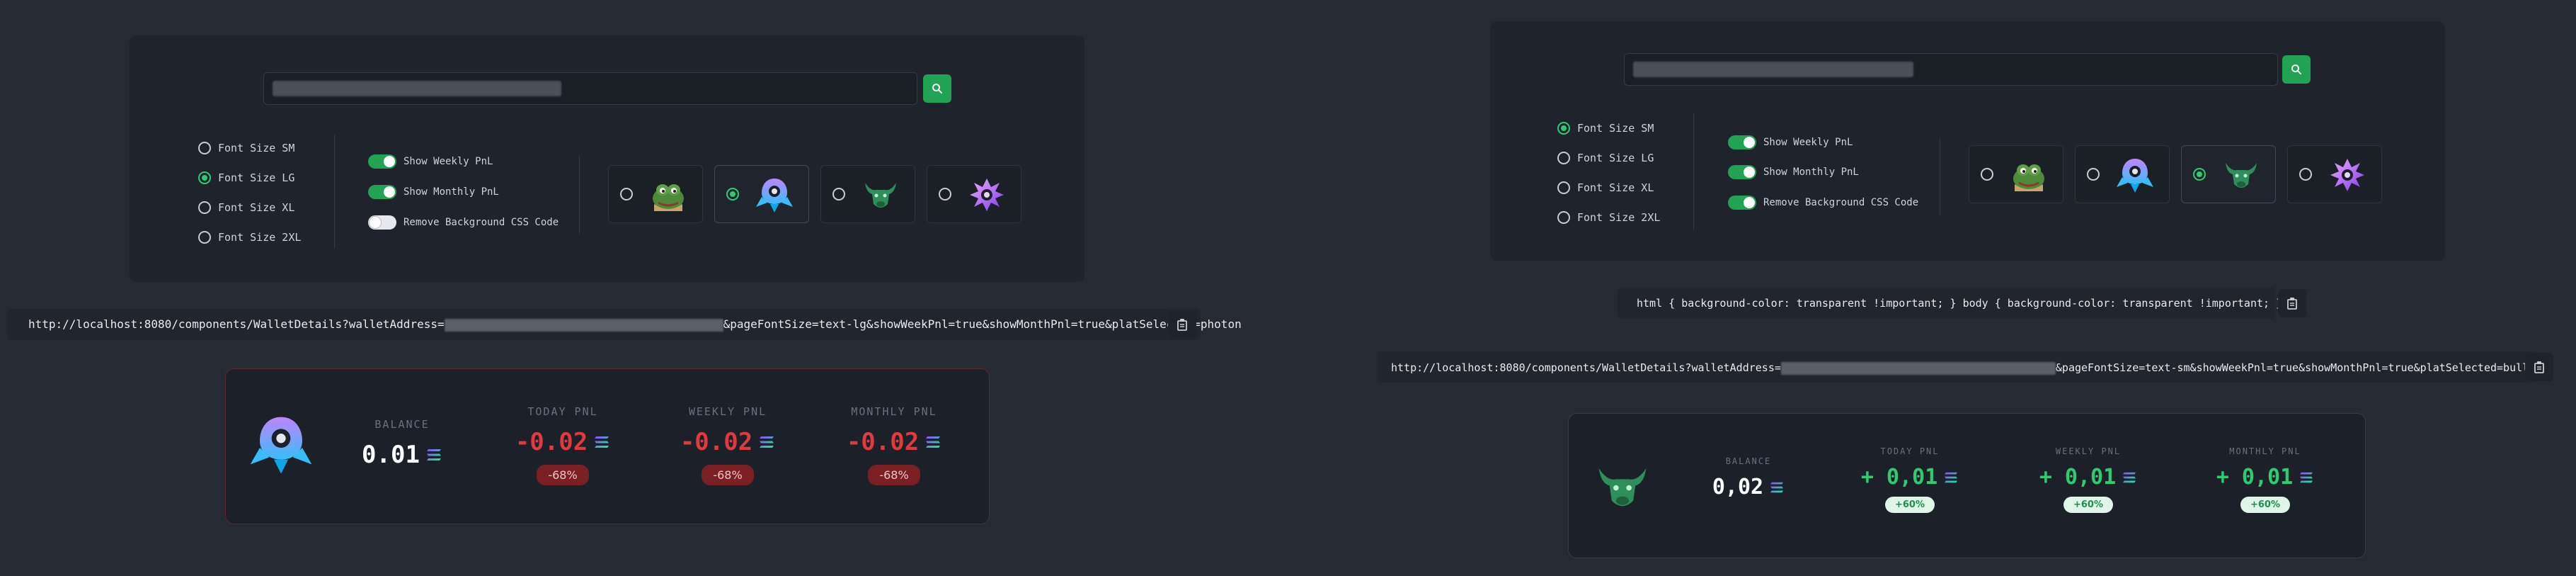 The height and width of the screenshot is (576, 2576). Describe the element at coordinates (2292, 303) in the screenshot. I see `copy-css-button` at that location.